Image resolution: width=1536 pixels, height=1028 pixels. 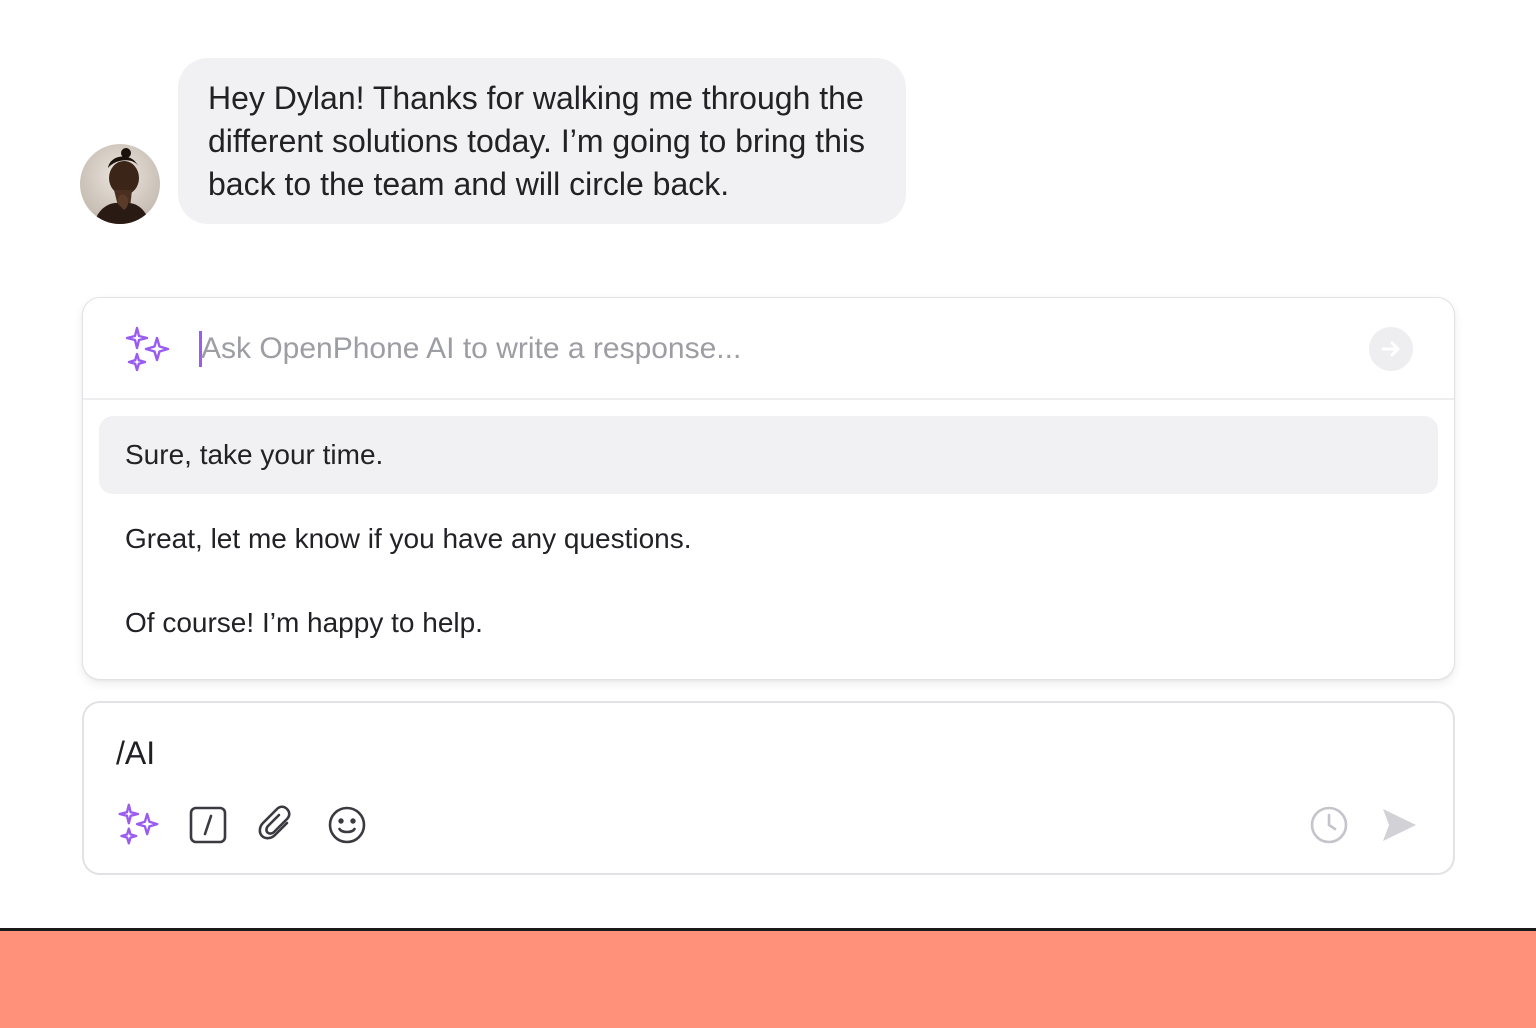 I want to click on ai-submit-button, so click(x=1391, y=349).